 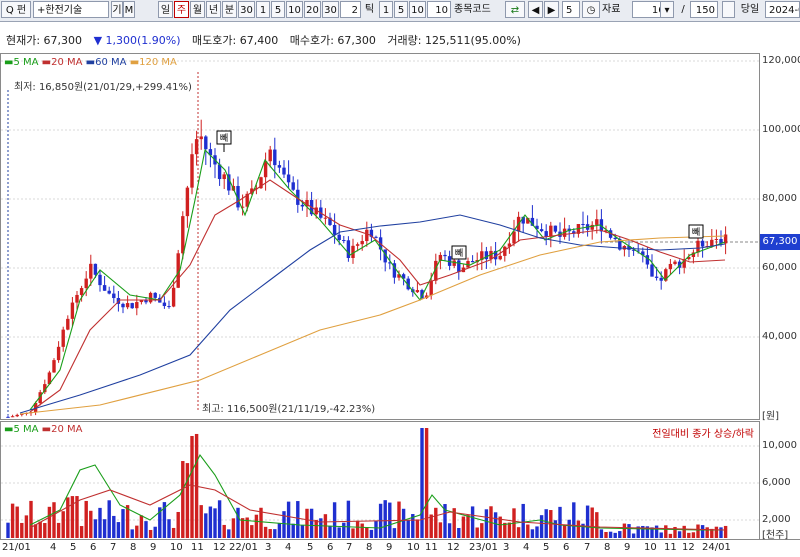 I want to click on volume-moving-averages, so click(x=377, y=492).